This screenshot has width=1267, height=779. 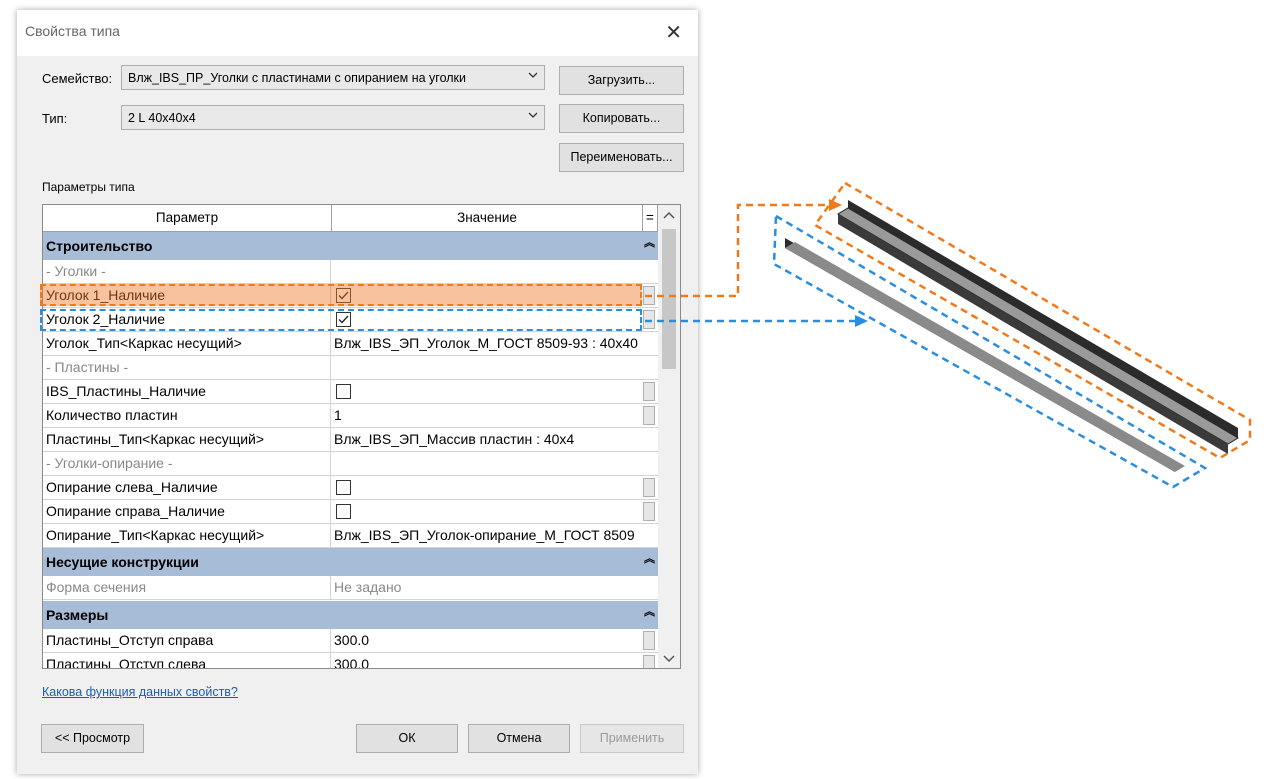 What do you see at coordinates (985, 357) in the screenshot?
I see `angle2-face` at bounding box center [985, 357].